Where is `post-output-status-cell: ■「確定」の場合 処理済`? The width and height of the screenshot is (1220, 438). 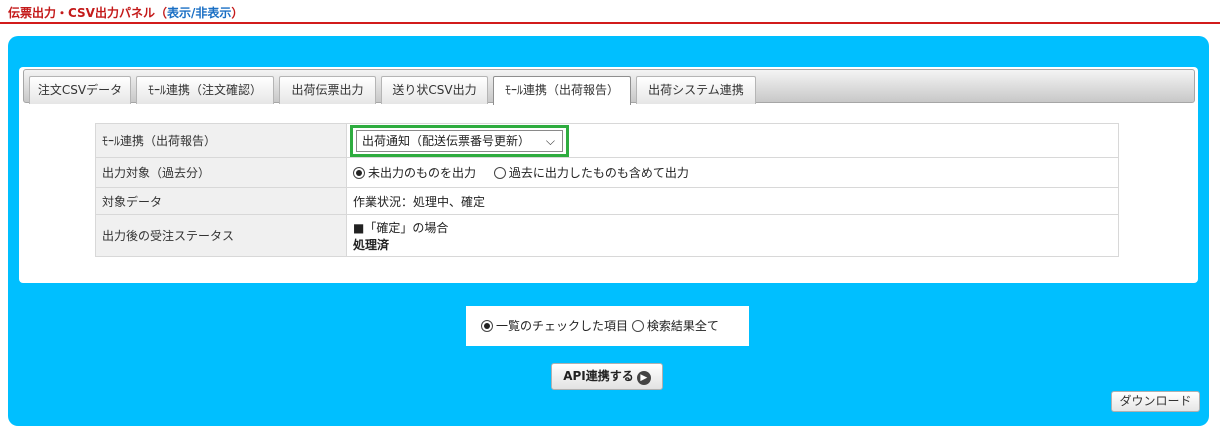 post-output-status-cell: ■「確定」の場合 処理済 is located at coordinates (732, 235).